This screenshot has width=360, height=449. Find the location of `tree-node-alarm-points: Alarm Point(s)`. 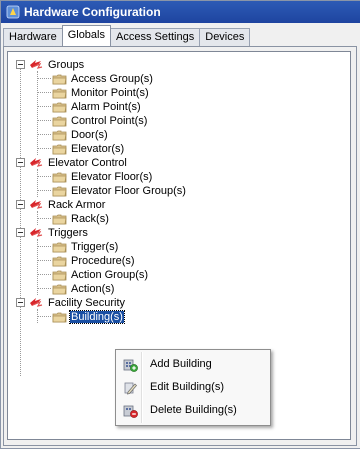

tree-node-alarm-points: Alarm Point(s) is located at coordinates (97, 106).